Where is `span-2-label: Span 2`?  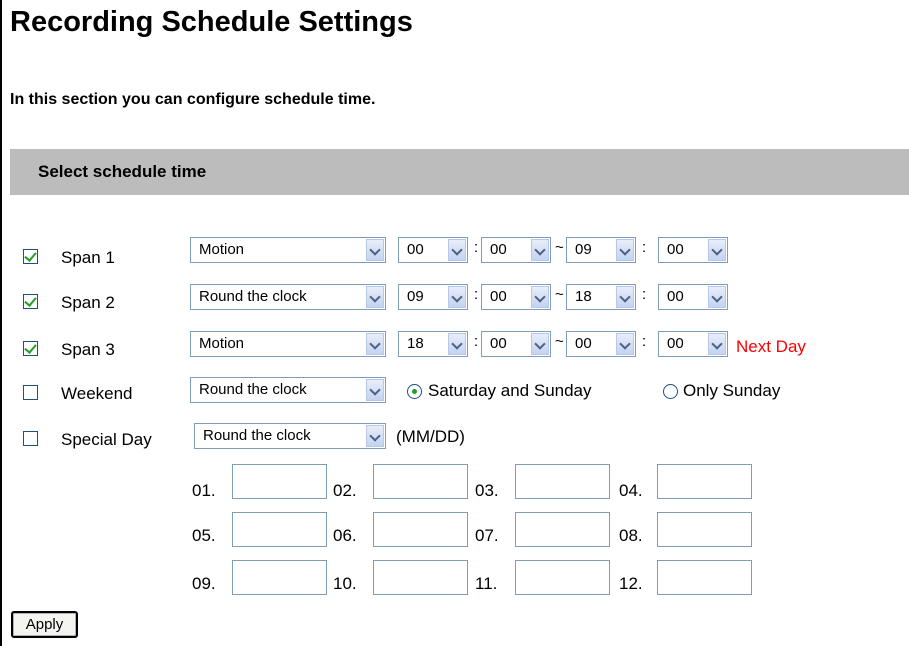 span-2-label: Span 2 is located at coordinates (88, 302).